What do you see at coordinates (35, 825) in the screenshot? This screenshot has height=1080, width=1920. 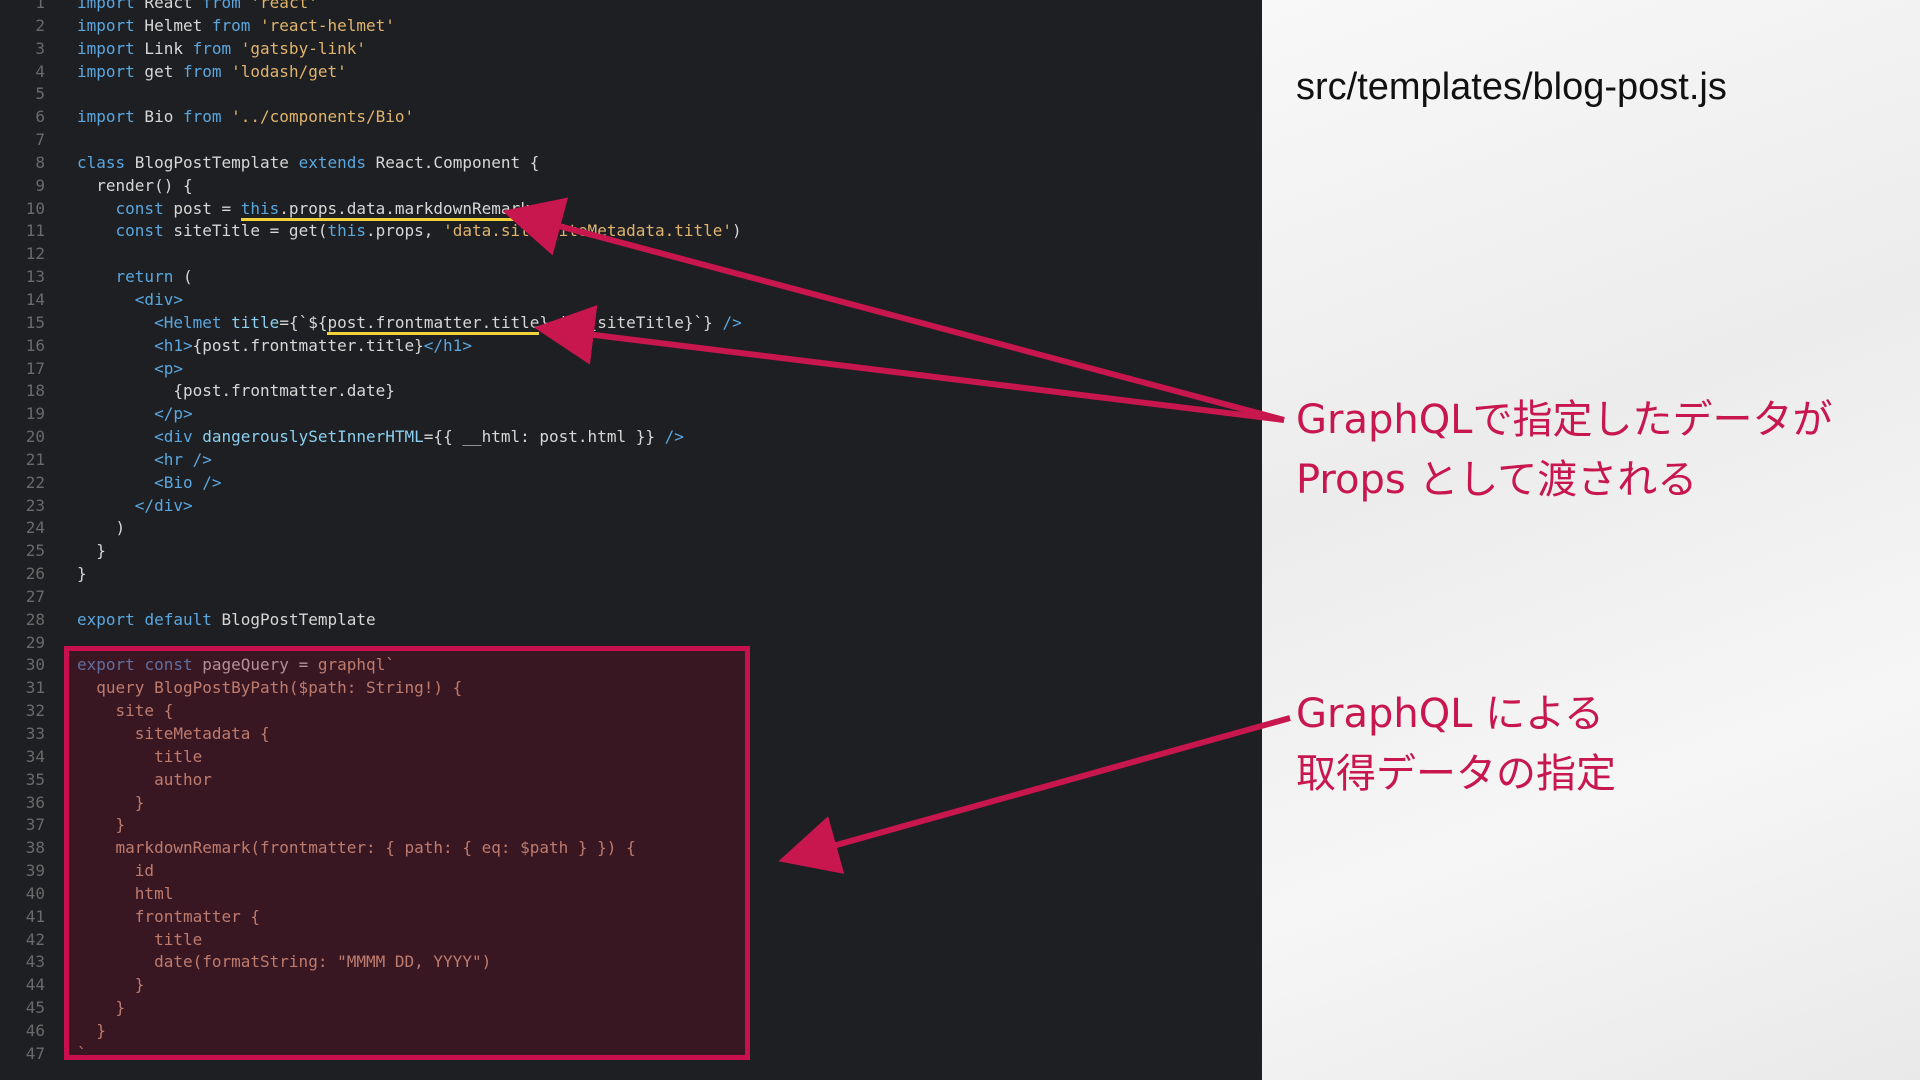 I see `line-number: 37` at bounding box center [35, 825].